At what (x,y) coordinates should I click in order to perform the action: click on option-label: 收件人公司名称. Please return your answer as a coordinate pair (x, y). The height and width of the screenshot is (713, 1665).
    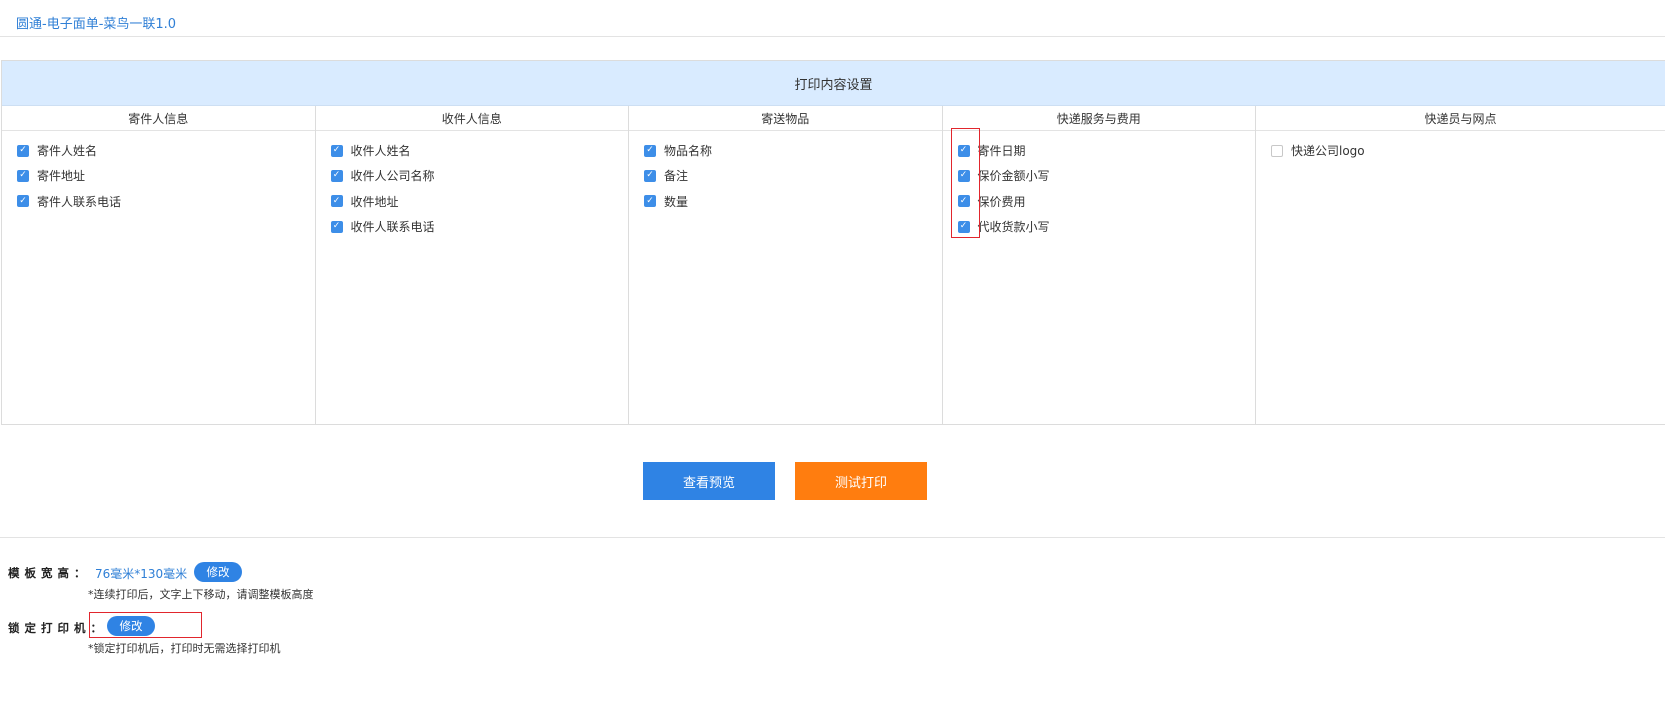
    Looking at the image, I should click on (392, 176).